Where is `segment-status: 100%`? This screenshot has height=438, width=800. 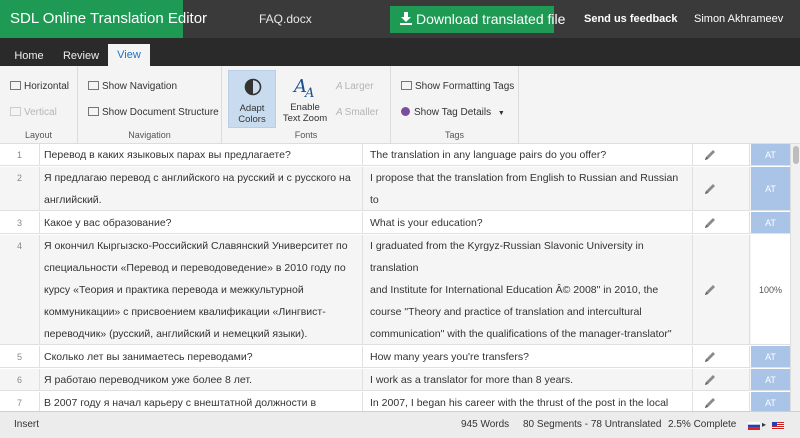
segment-status: 100% is located at coordinates (770, 289).